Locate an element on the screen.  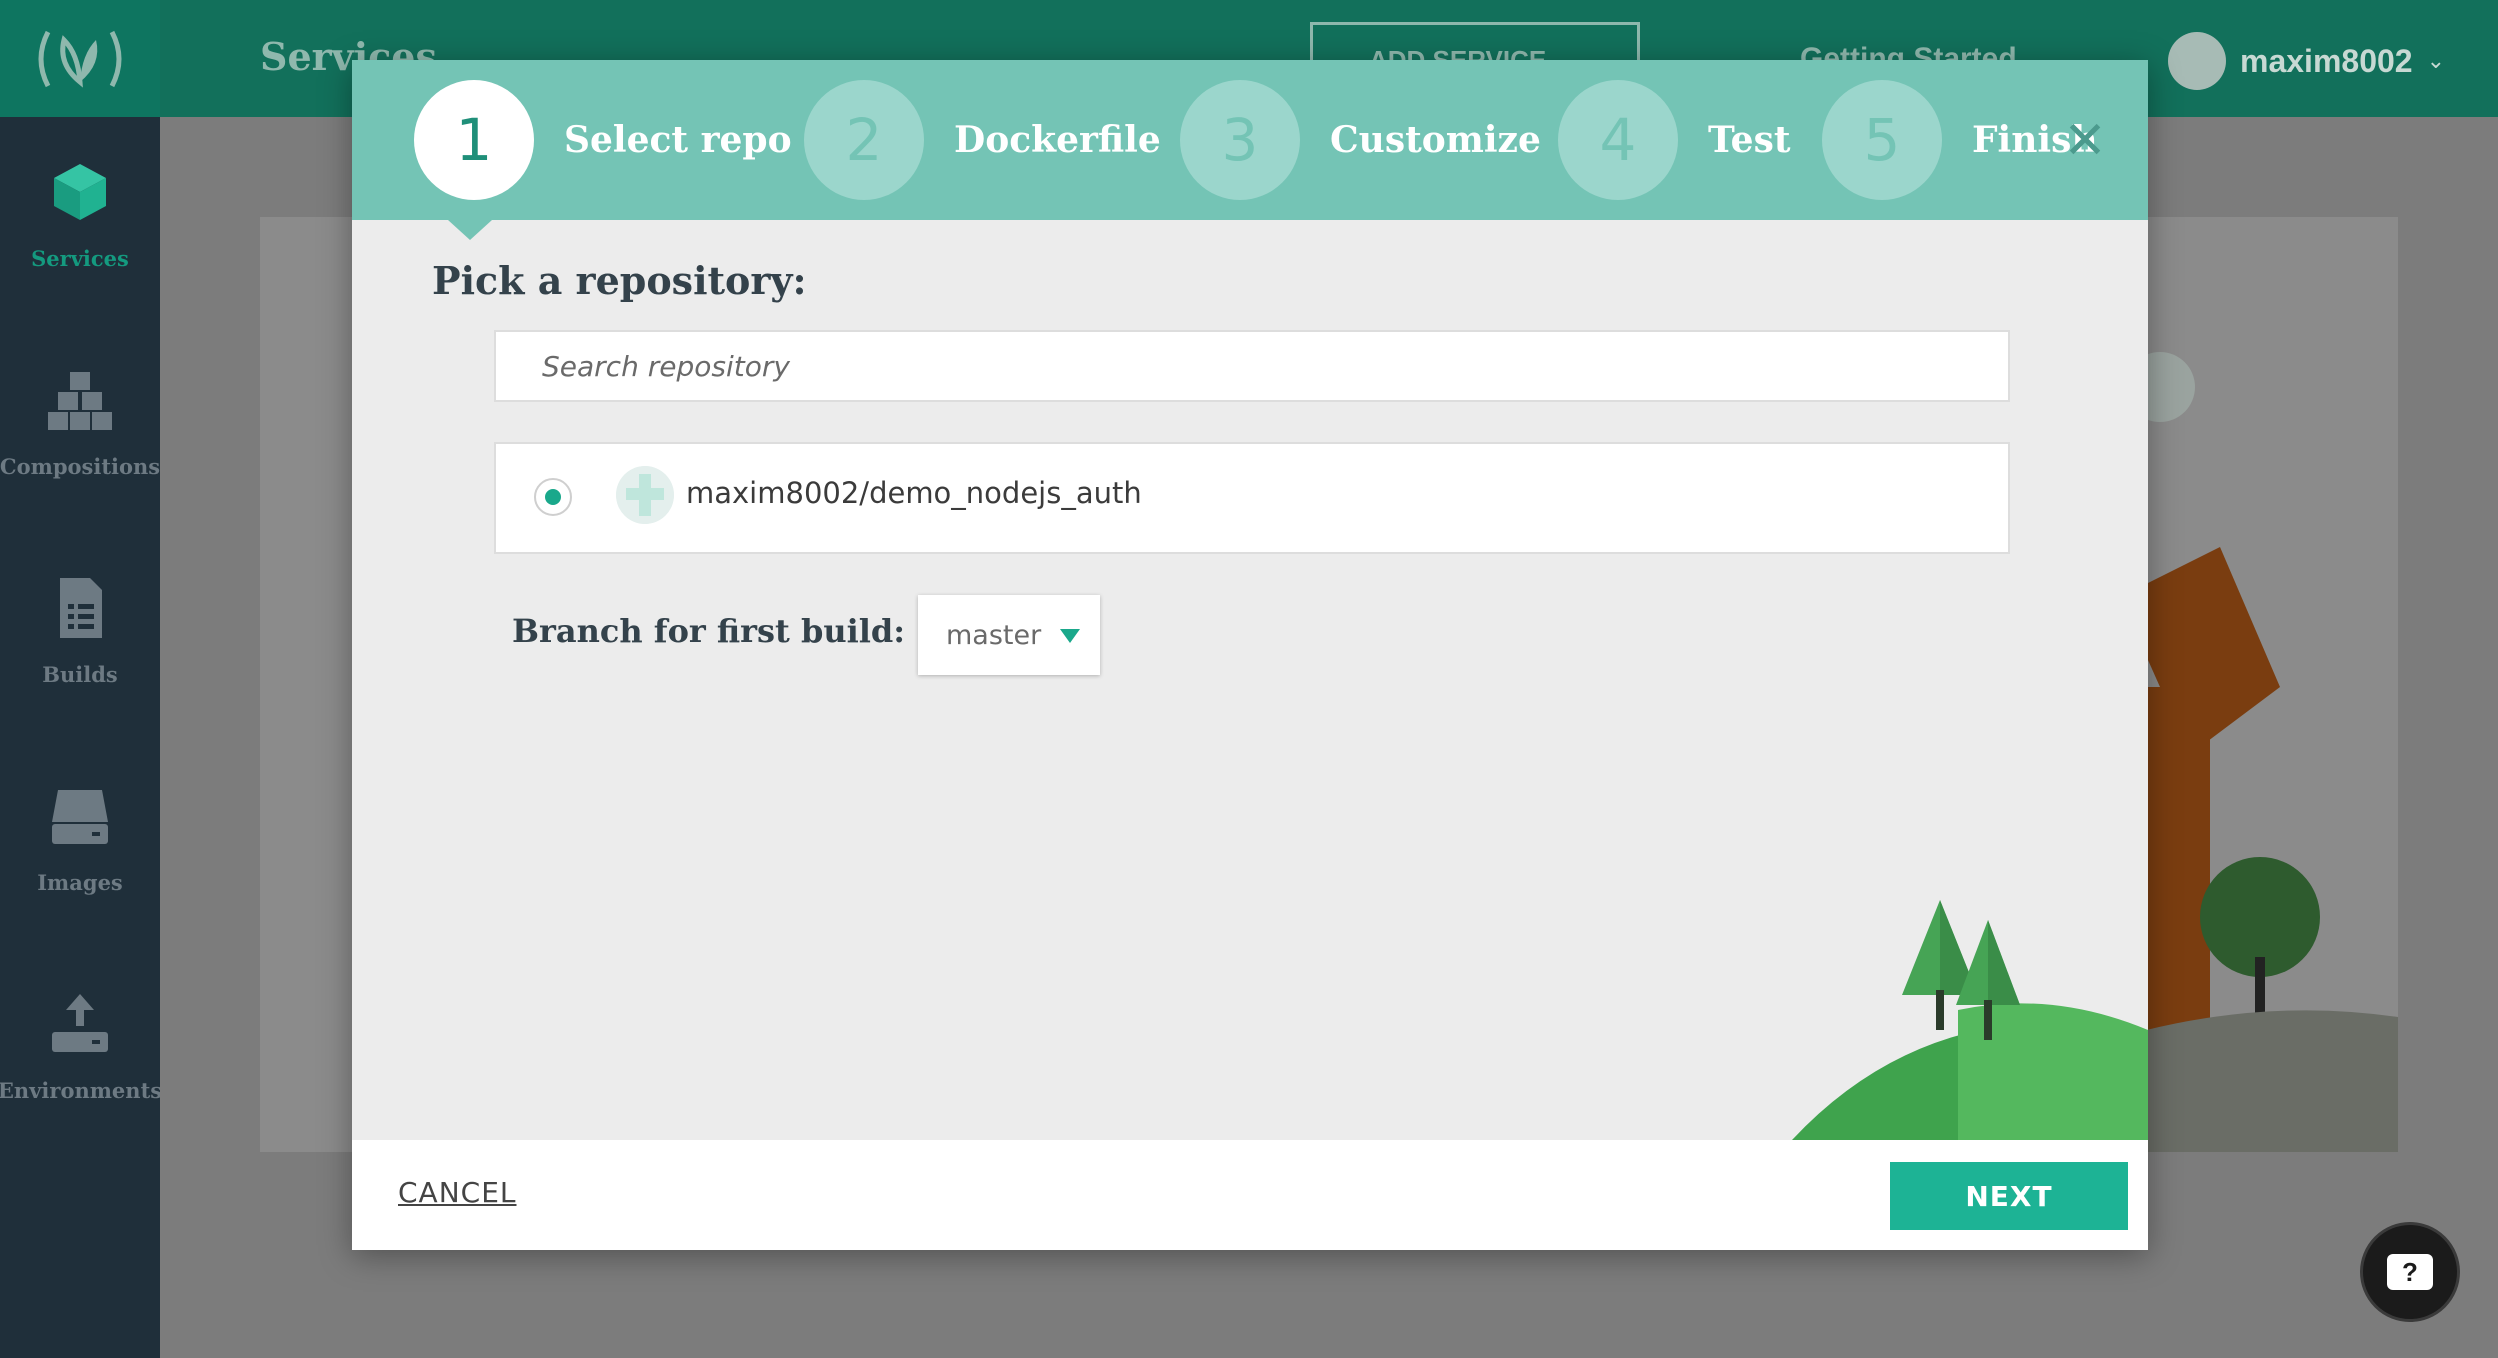
sidebar-item-services: Services is located at coordinates (80, 250).